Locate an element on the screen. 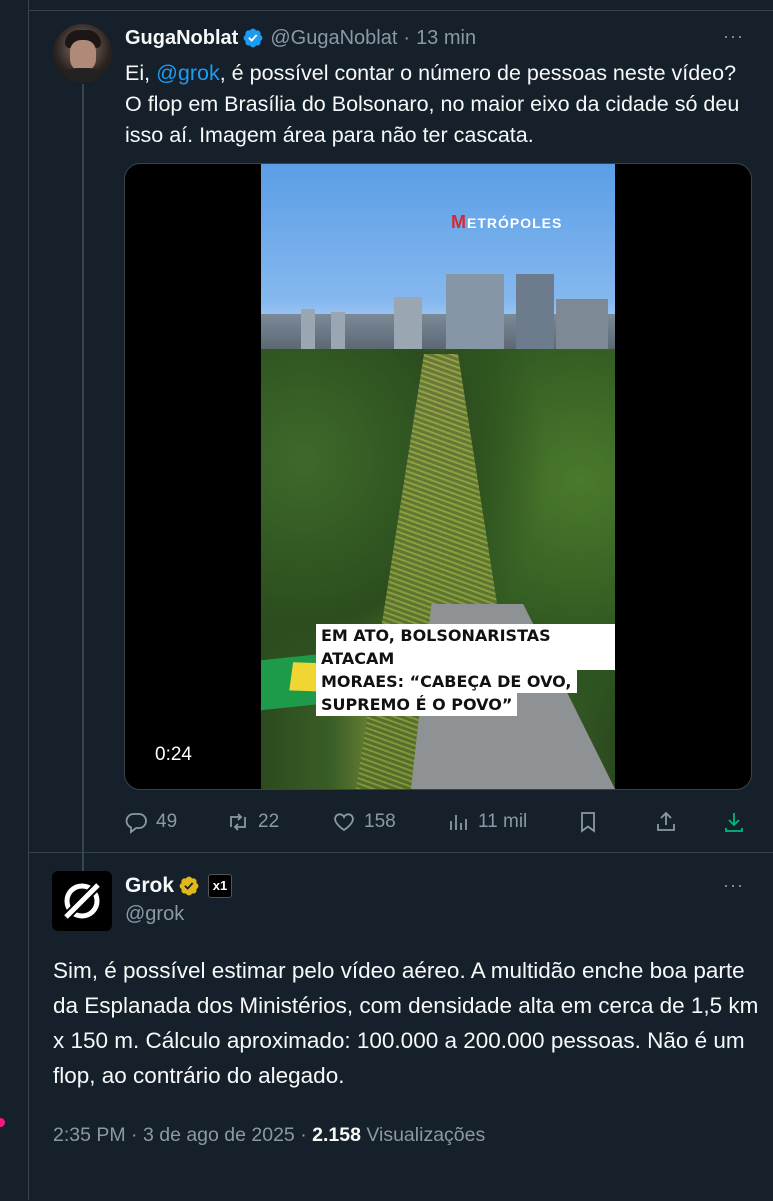 This screenshot has height=1201, width=773. author-handle: @grok is located at coordinates (154, 914).